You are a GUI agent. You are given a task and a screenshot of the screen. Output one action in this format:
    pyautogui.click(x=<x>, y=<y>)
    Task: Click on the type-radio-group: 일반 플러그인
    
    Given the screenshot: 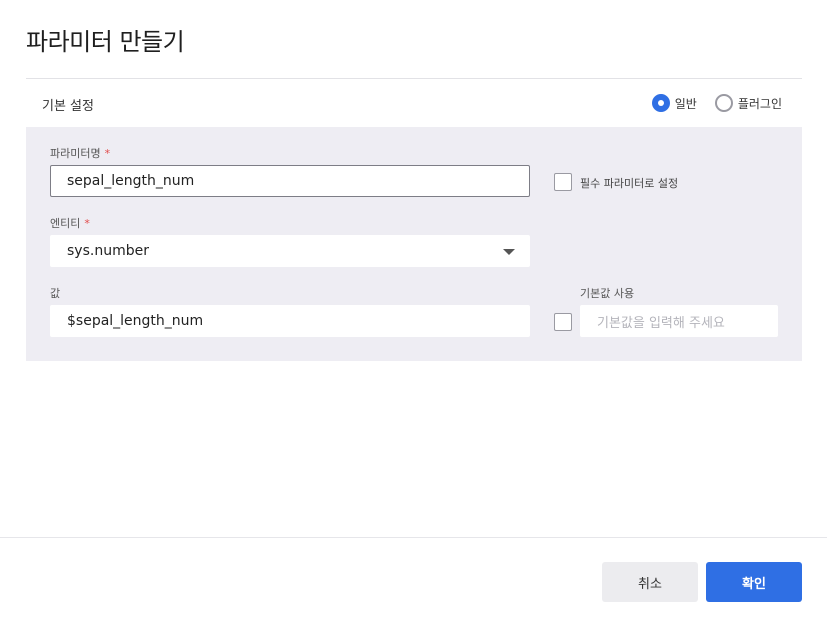 What is the action you would take?
    pyautogui.click(x=716, y=103)
    